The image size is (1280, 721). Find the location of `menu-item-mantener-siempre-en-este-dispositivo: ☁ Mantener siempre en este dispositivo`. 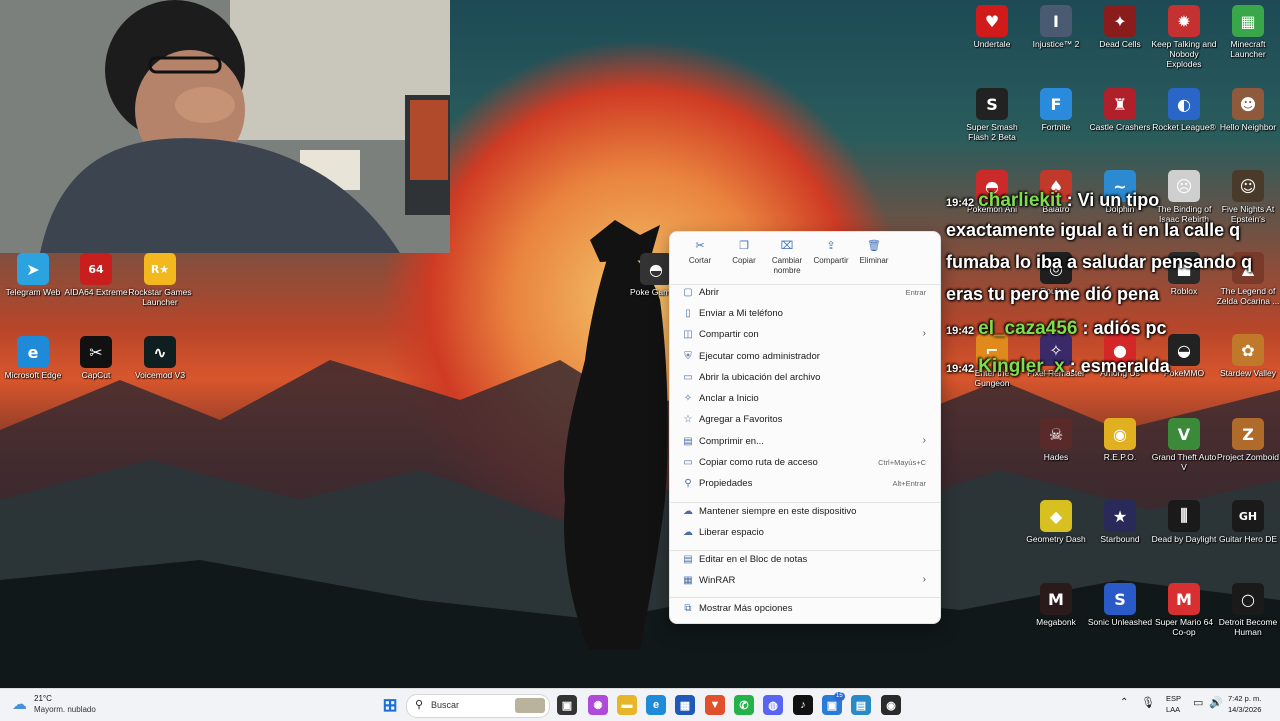

menu-item-mantener-siempre-en-este-dispositivo: ☁ Mantener siempre en este dispositivo is located at coordinates (805, 512).